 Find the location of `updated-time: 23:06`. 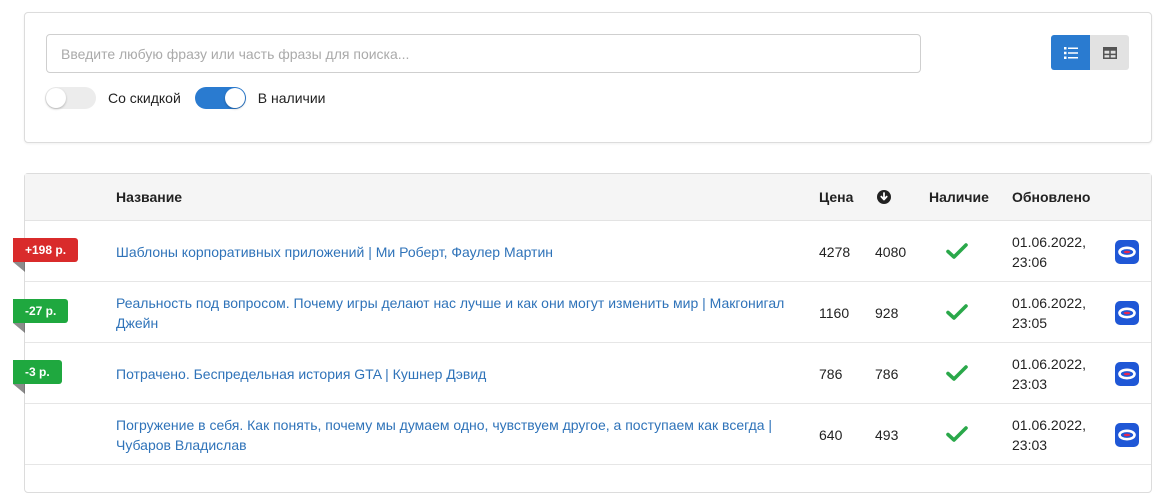

updated-time: 23:06 is located at coordinates (1030, 261).